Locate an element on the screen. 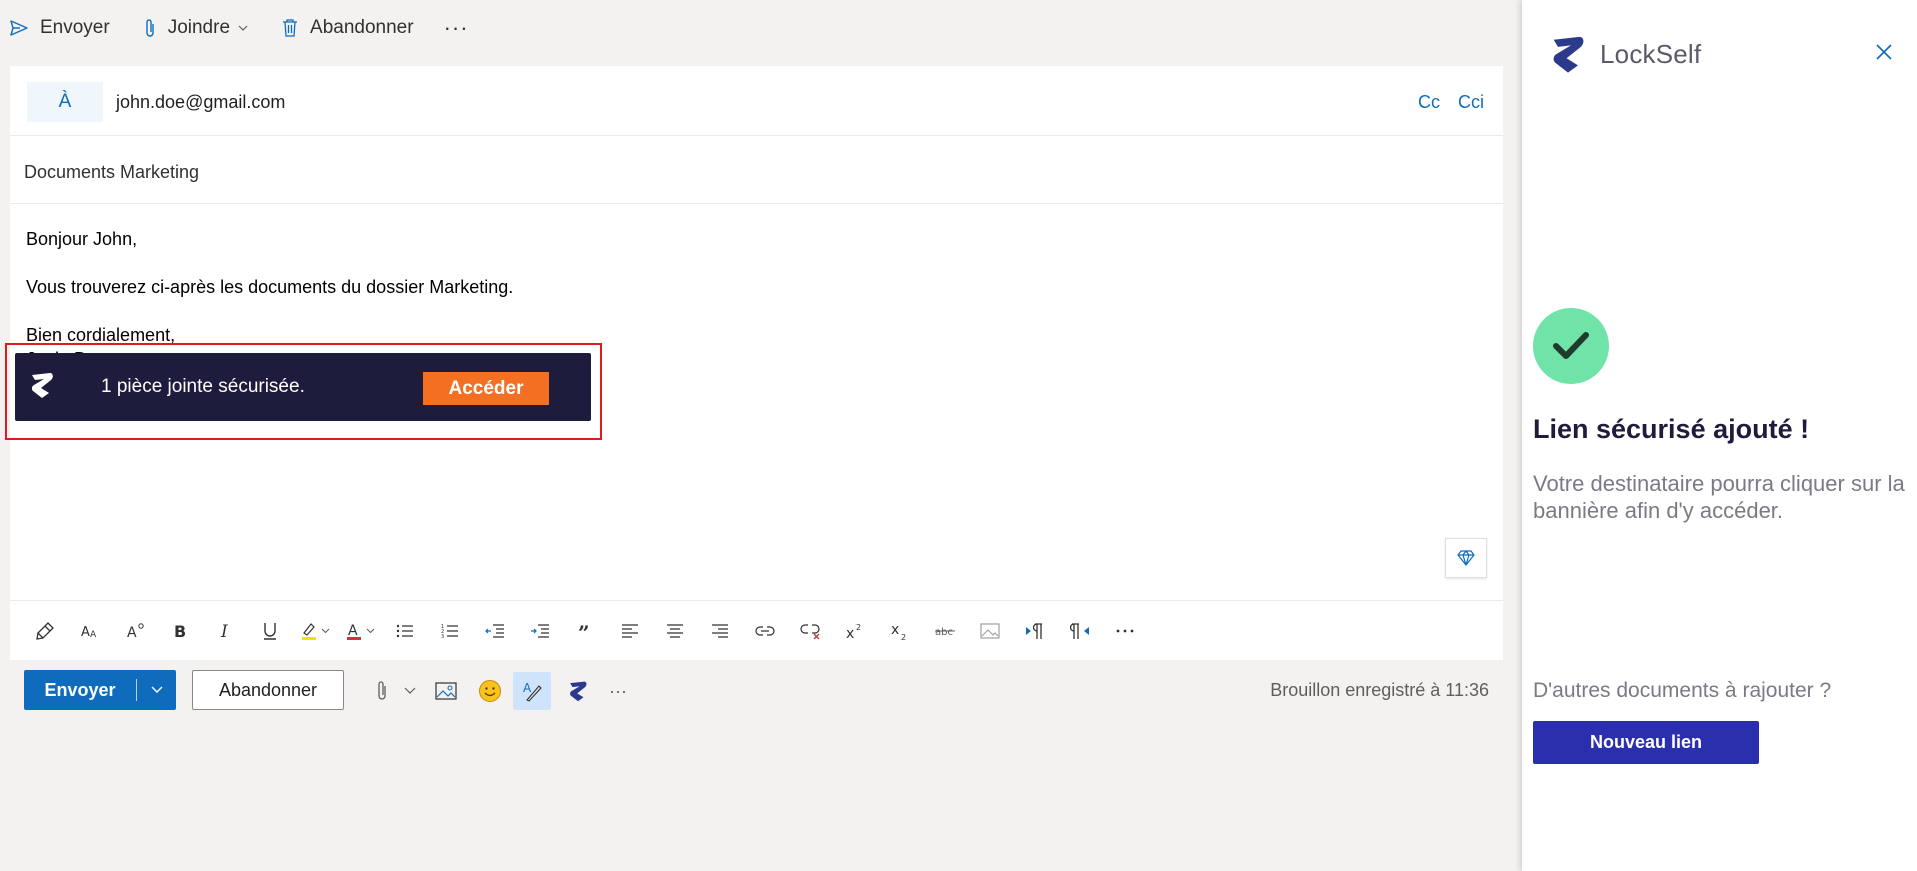 The height and width of the screenshot is (871, 1917). format-toolbar: AA A B I A 123 ” x2 x2 abc is located at coordinates (756, 630).